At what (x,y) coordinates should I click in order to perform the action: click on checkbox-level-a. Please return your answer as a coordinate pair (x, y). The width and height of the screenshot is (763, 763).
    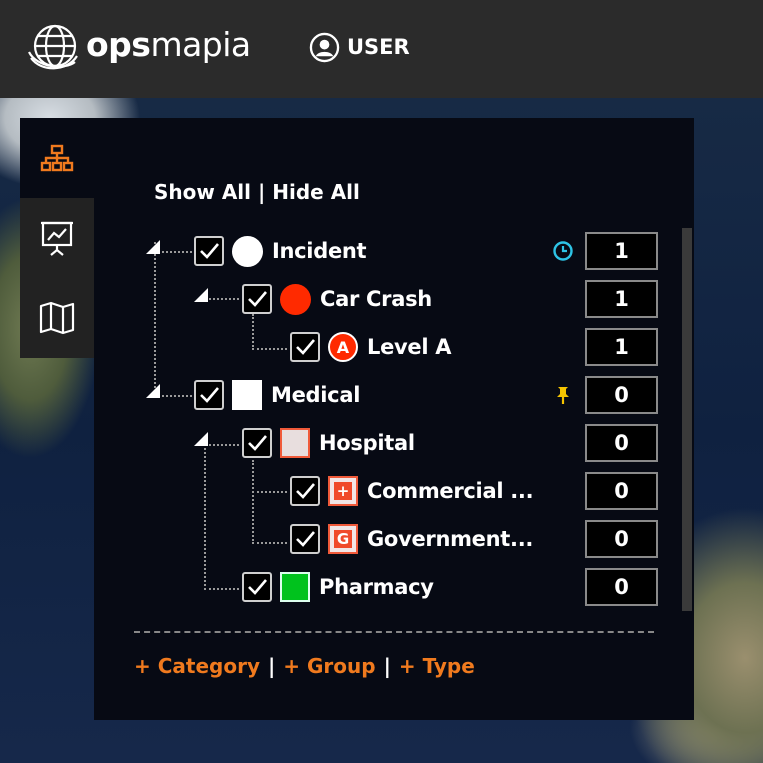
    Looking at the image, I should click on (305, 347).